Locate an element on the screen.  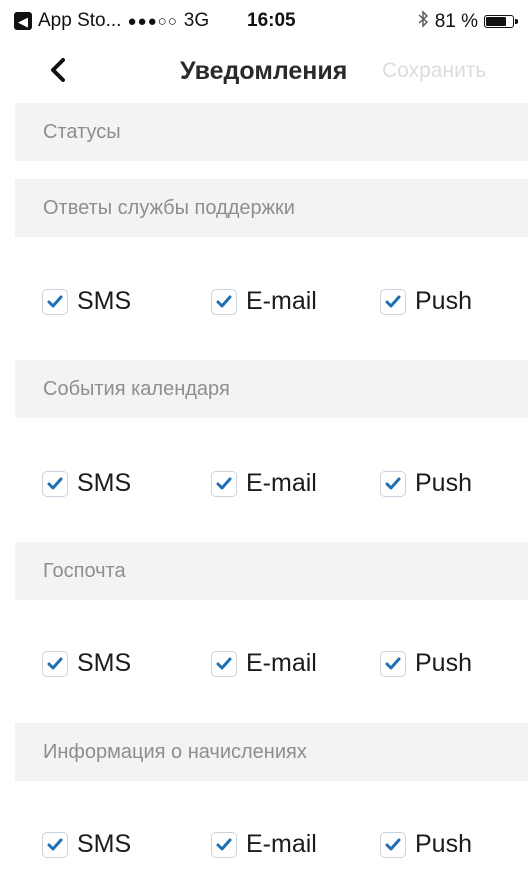
support-push-option: Push is located at coordinates (426, 301).